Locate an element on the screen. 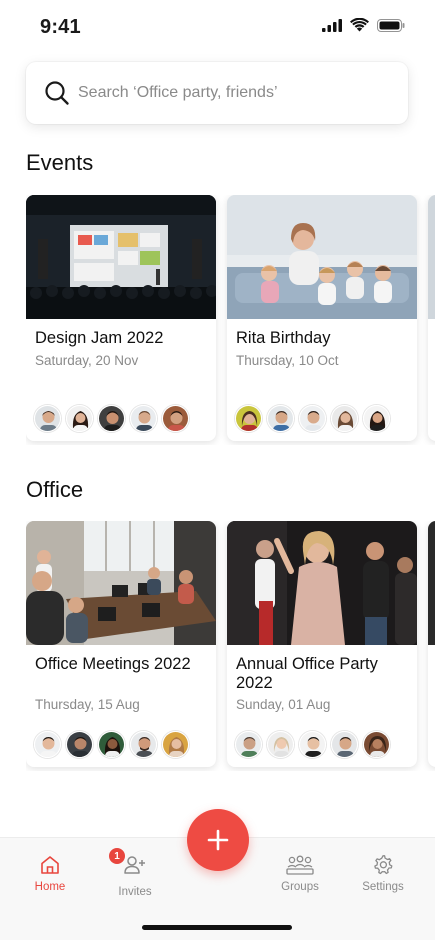 Image resolution: width=435 pixels, height=940 pixels. event-title: Rita Birthday is located at coordinates (283, 338).